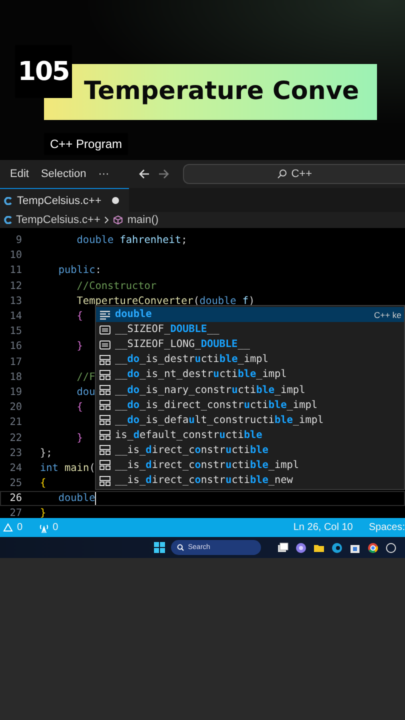 The height and width of the screenshot is (720, 405). What do you see at coordinates (15, 468) in the screenshot?
I see `line-number: 24` at bounding box center [15, 468].